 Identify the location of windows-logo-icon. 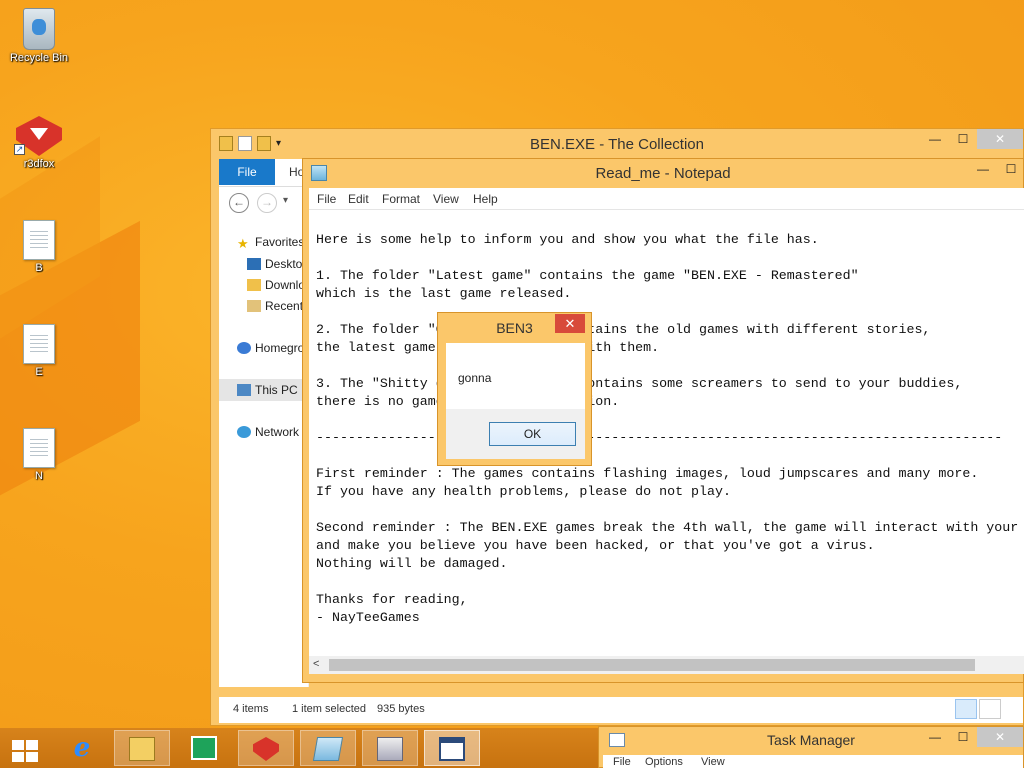
(25, 751).